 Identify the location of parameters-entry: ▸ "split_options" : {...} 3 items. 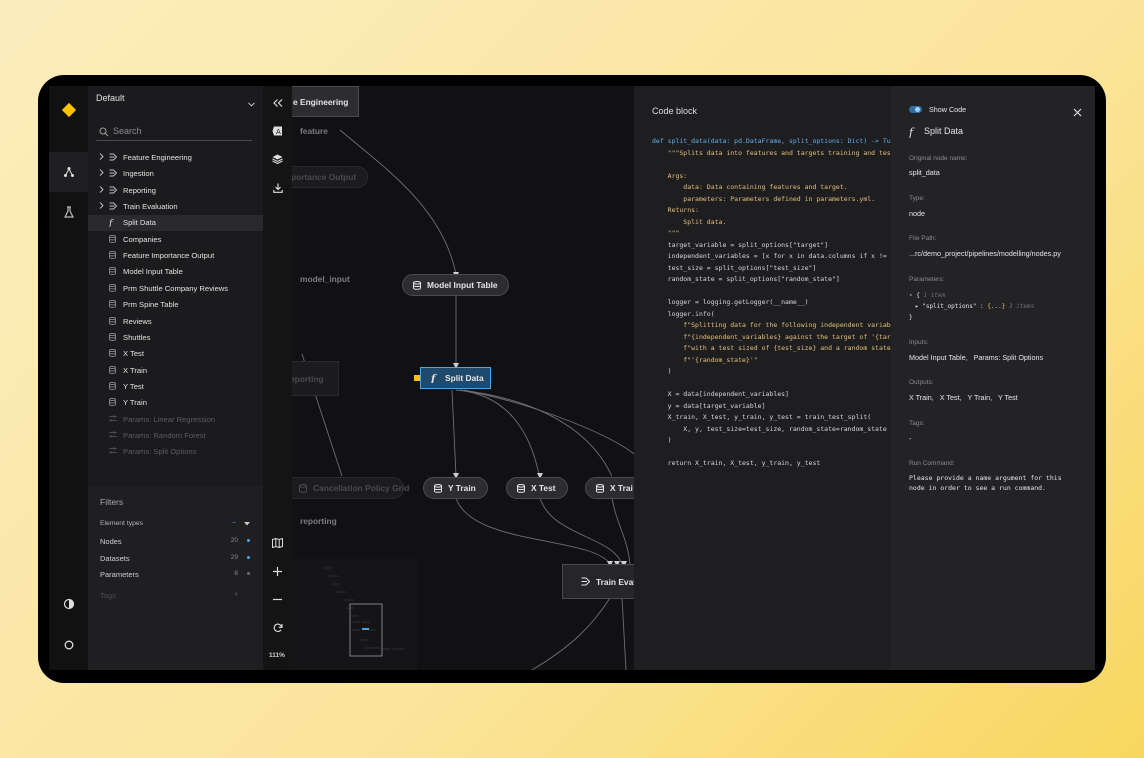
(974, 306).